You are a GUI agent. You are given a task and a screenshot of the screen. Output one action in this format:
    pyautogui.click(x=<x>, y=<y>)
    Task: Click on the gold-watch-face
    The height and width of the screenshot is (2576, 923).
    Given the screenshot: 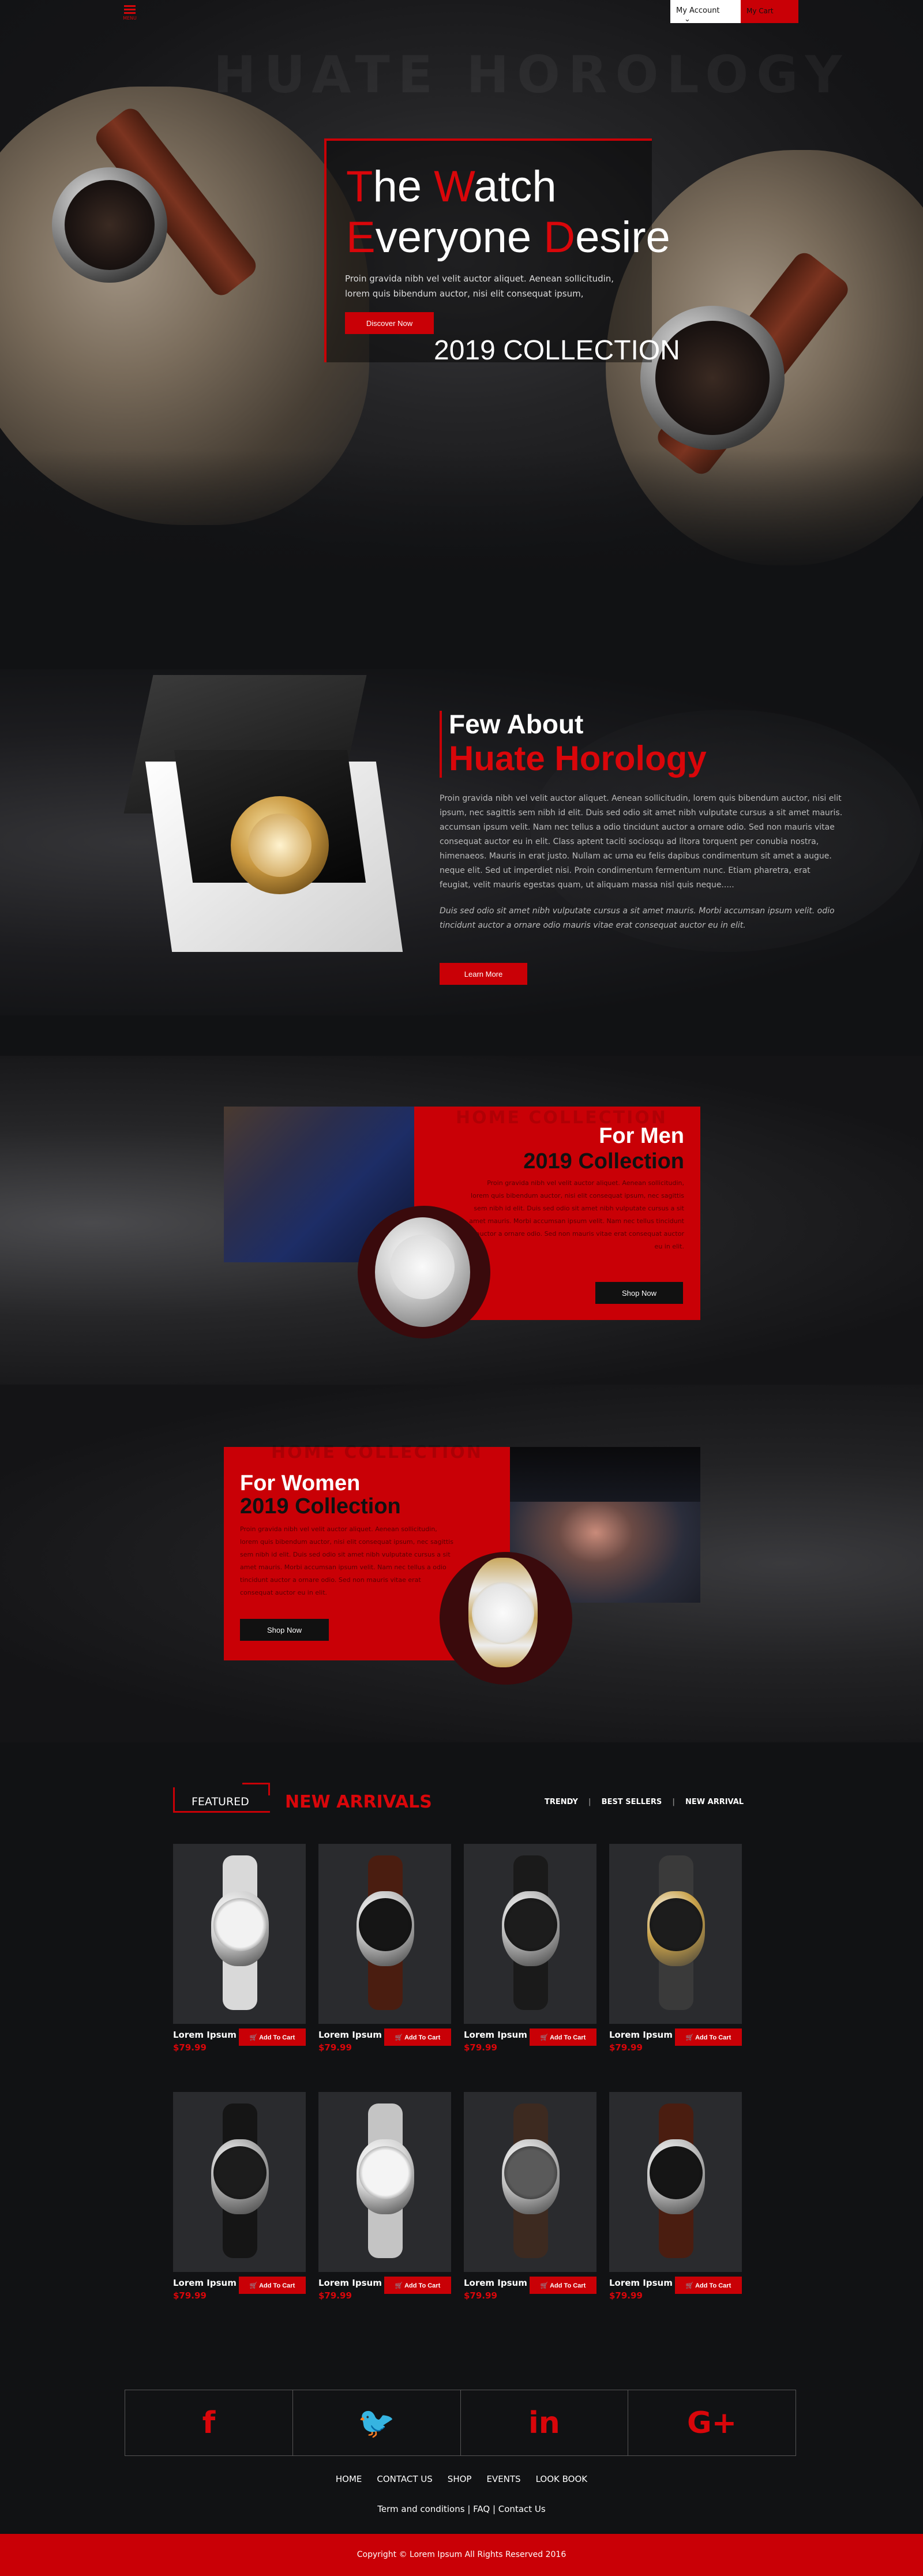 What is the action you would take?
    pyautogui.click(x=280, y=845)
    